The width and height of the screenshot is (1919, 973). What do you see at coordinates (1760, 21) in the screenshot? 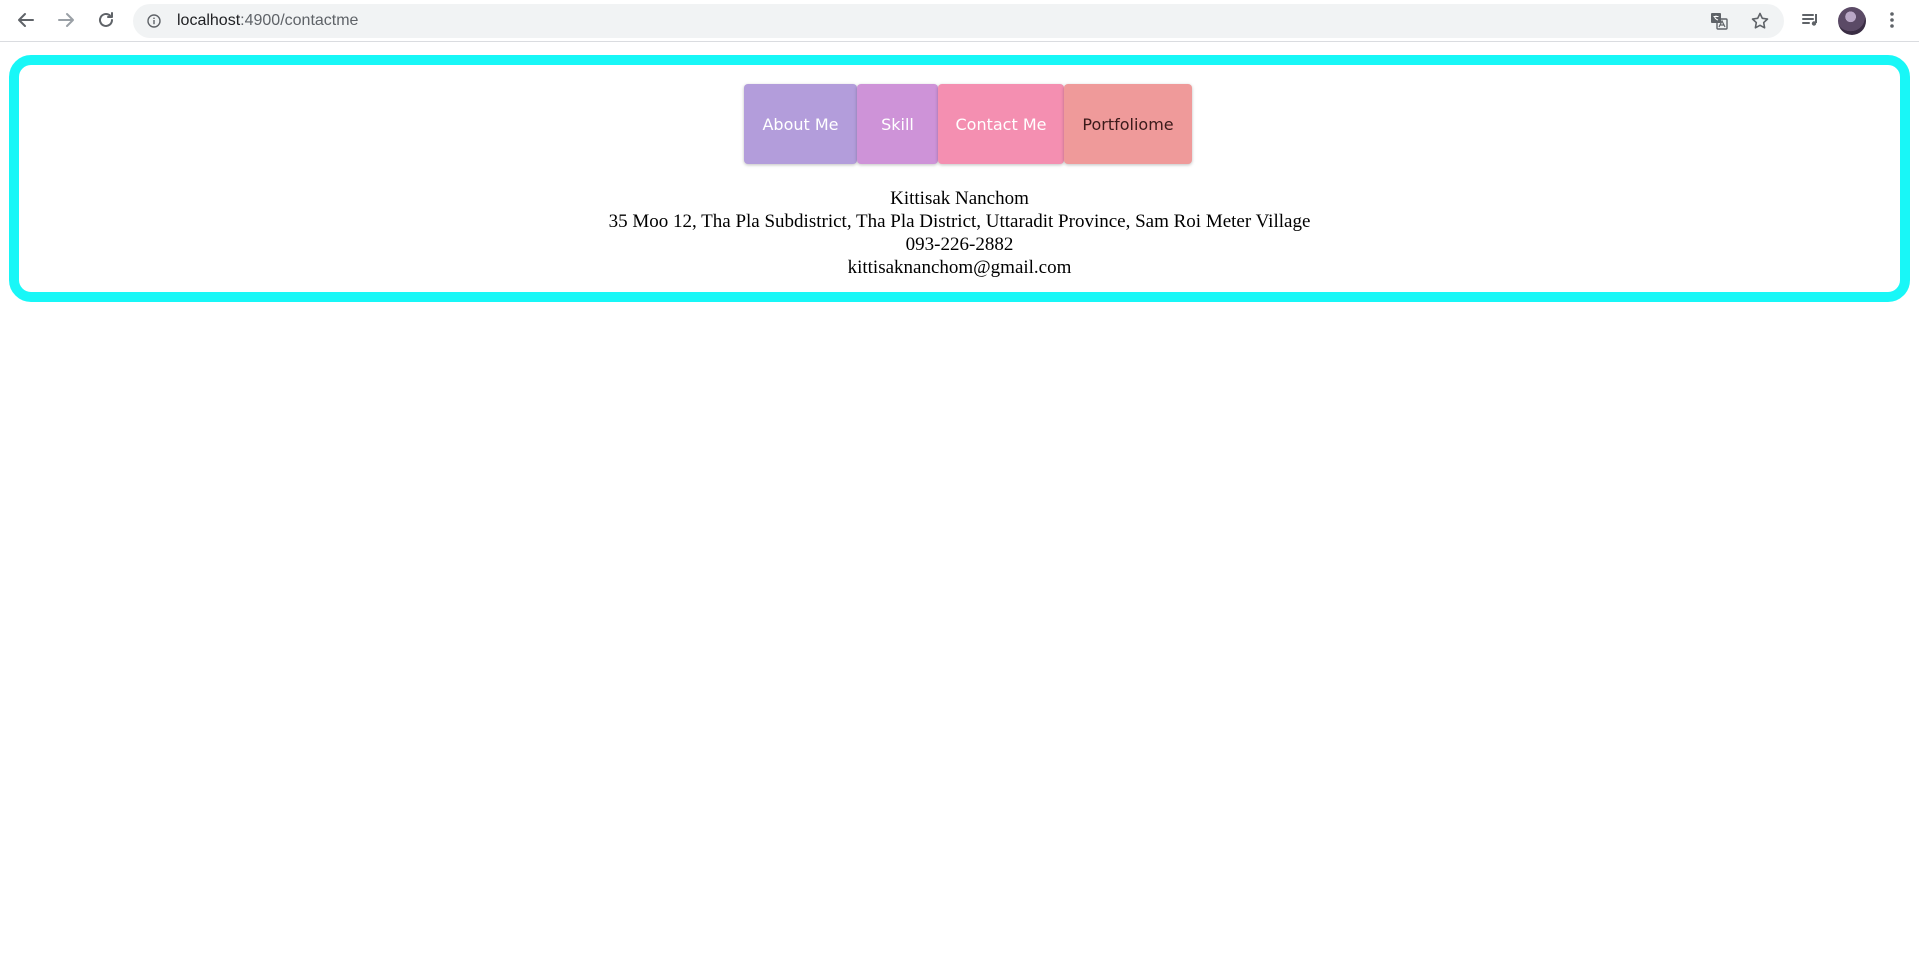
I see `star-icon` at bounding box center [1760, 21].